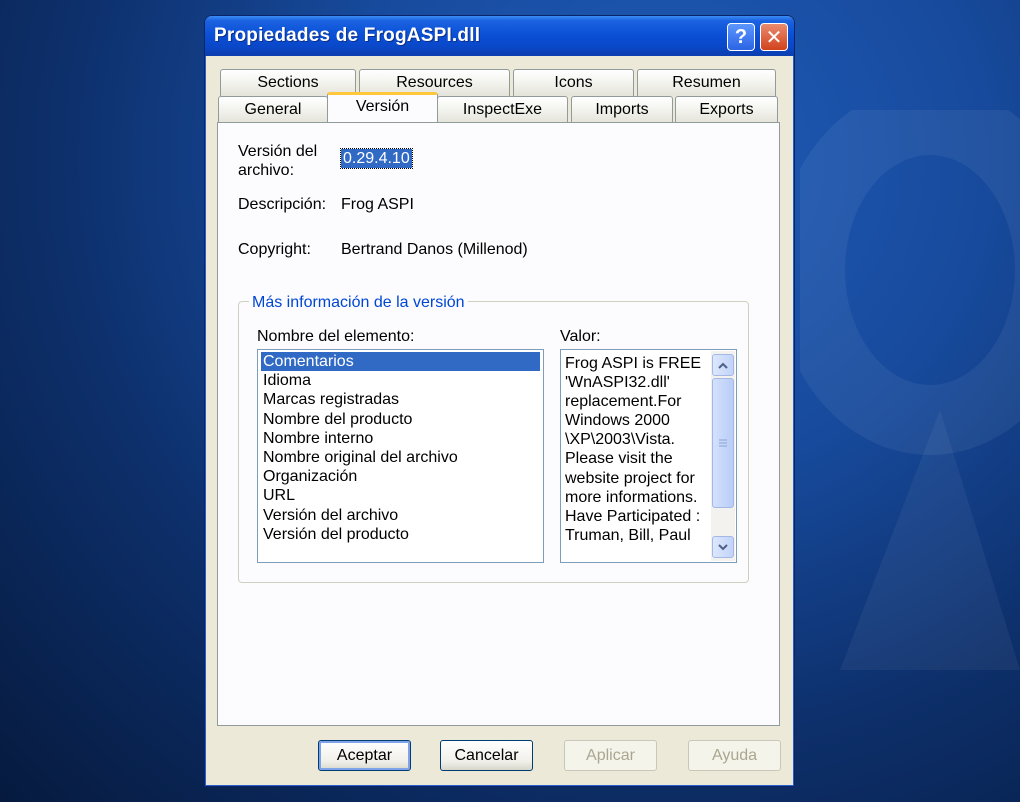  What do you see at coordinates (377, 204) in the screenshot?
I see `description-value: Frog ASPI` at bounding box center [377, 204].